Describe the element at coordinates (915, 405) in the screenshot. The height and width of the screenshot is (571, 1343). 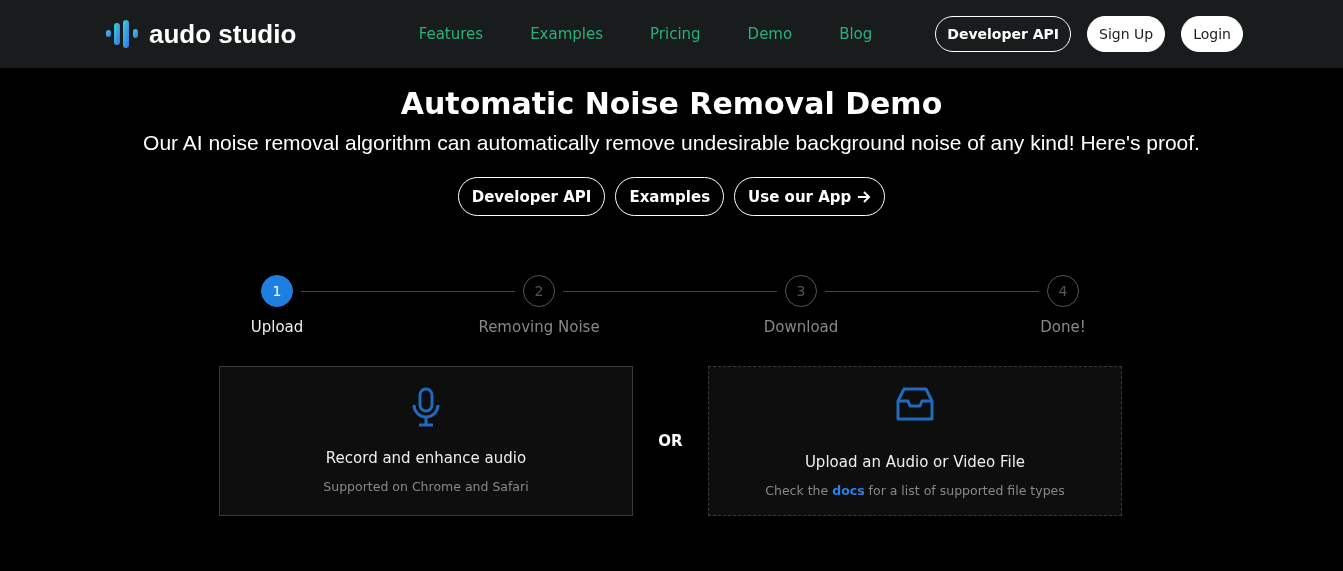
I see `inbox-icon` at that location.